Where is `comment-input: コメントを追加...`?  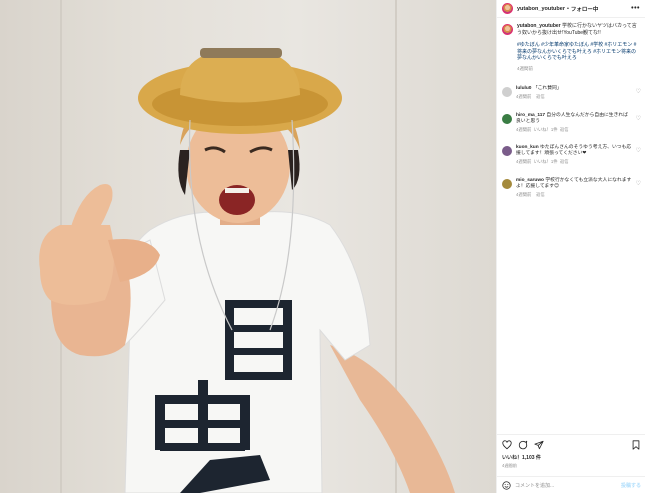
comment-input: コメントを追加... is located at coordinates (534, 485).